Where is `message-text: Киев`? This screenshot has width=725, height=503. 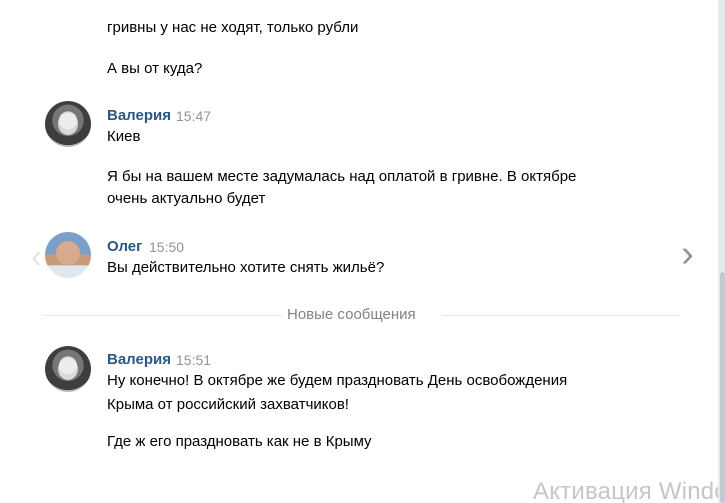
message-text: Киев is located at coordinates (124, 136).